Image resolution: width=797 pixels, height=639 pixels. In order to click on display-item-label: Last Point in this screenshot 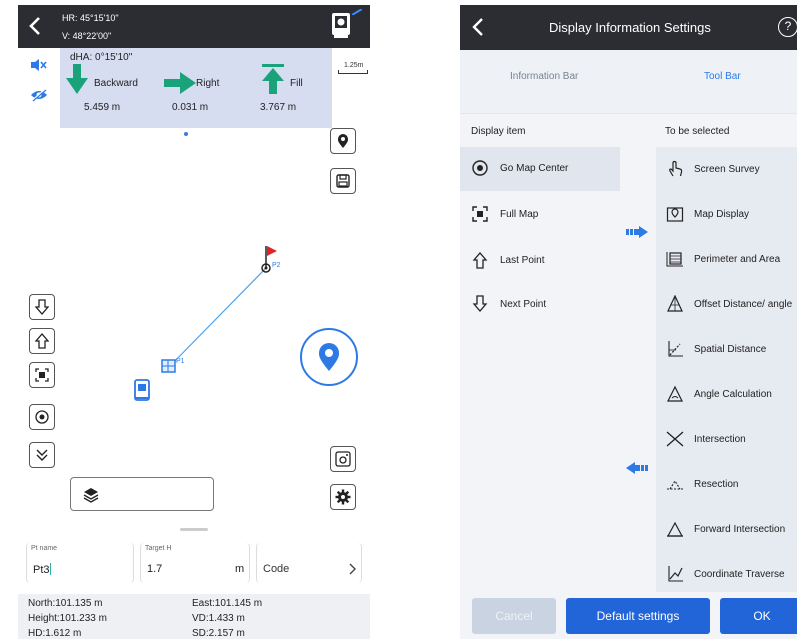, I will do `click(522, 260)`.